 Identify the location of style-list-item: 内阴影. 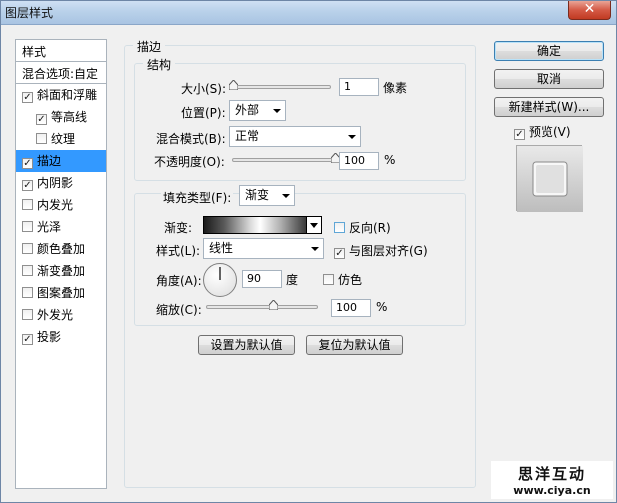
(61, 183).